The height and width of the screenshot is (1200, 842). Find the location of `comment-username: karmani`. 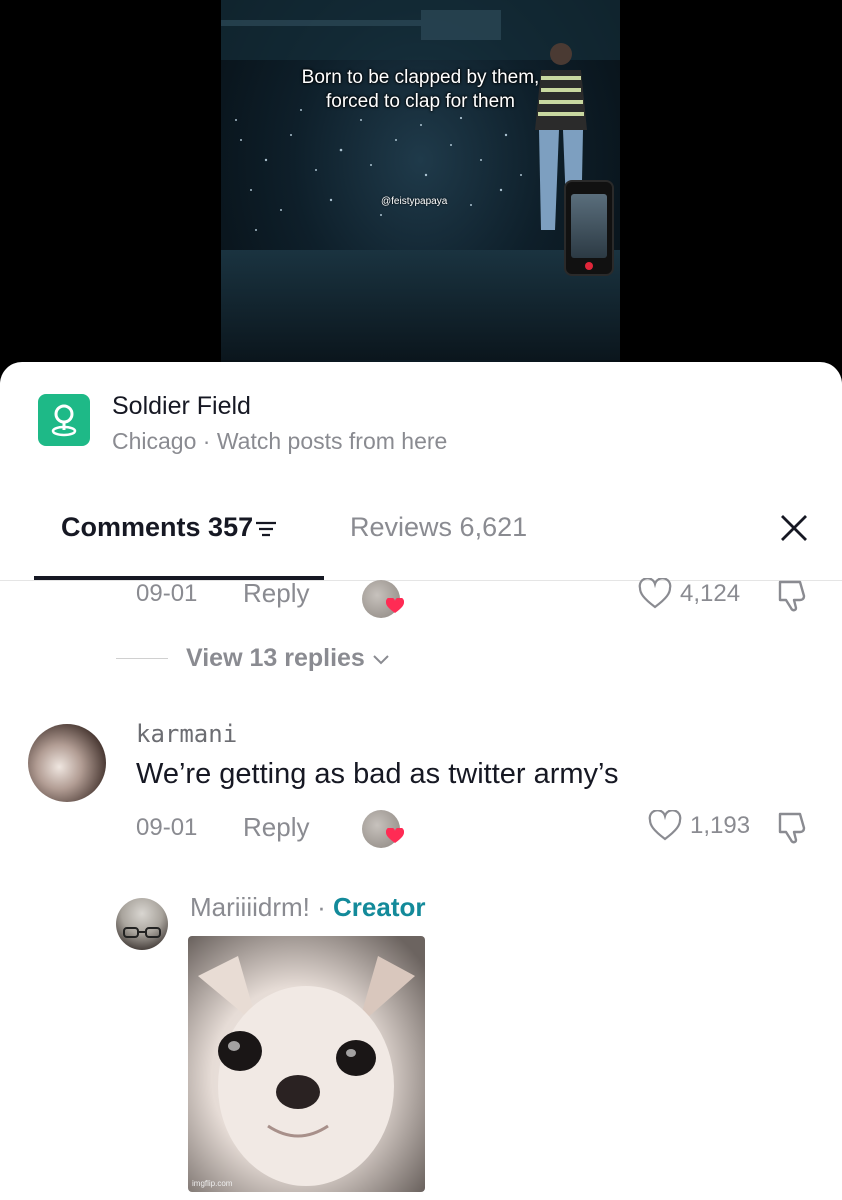

comment-username: karmani is located at coordinates (186, 734).